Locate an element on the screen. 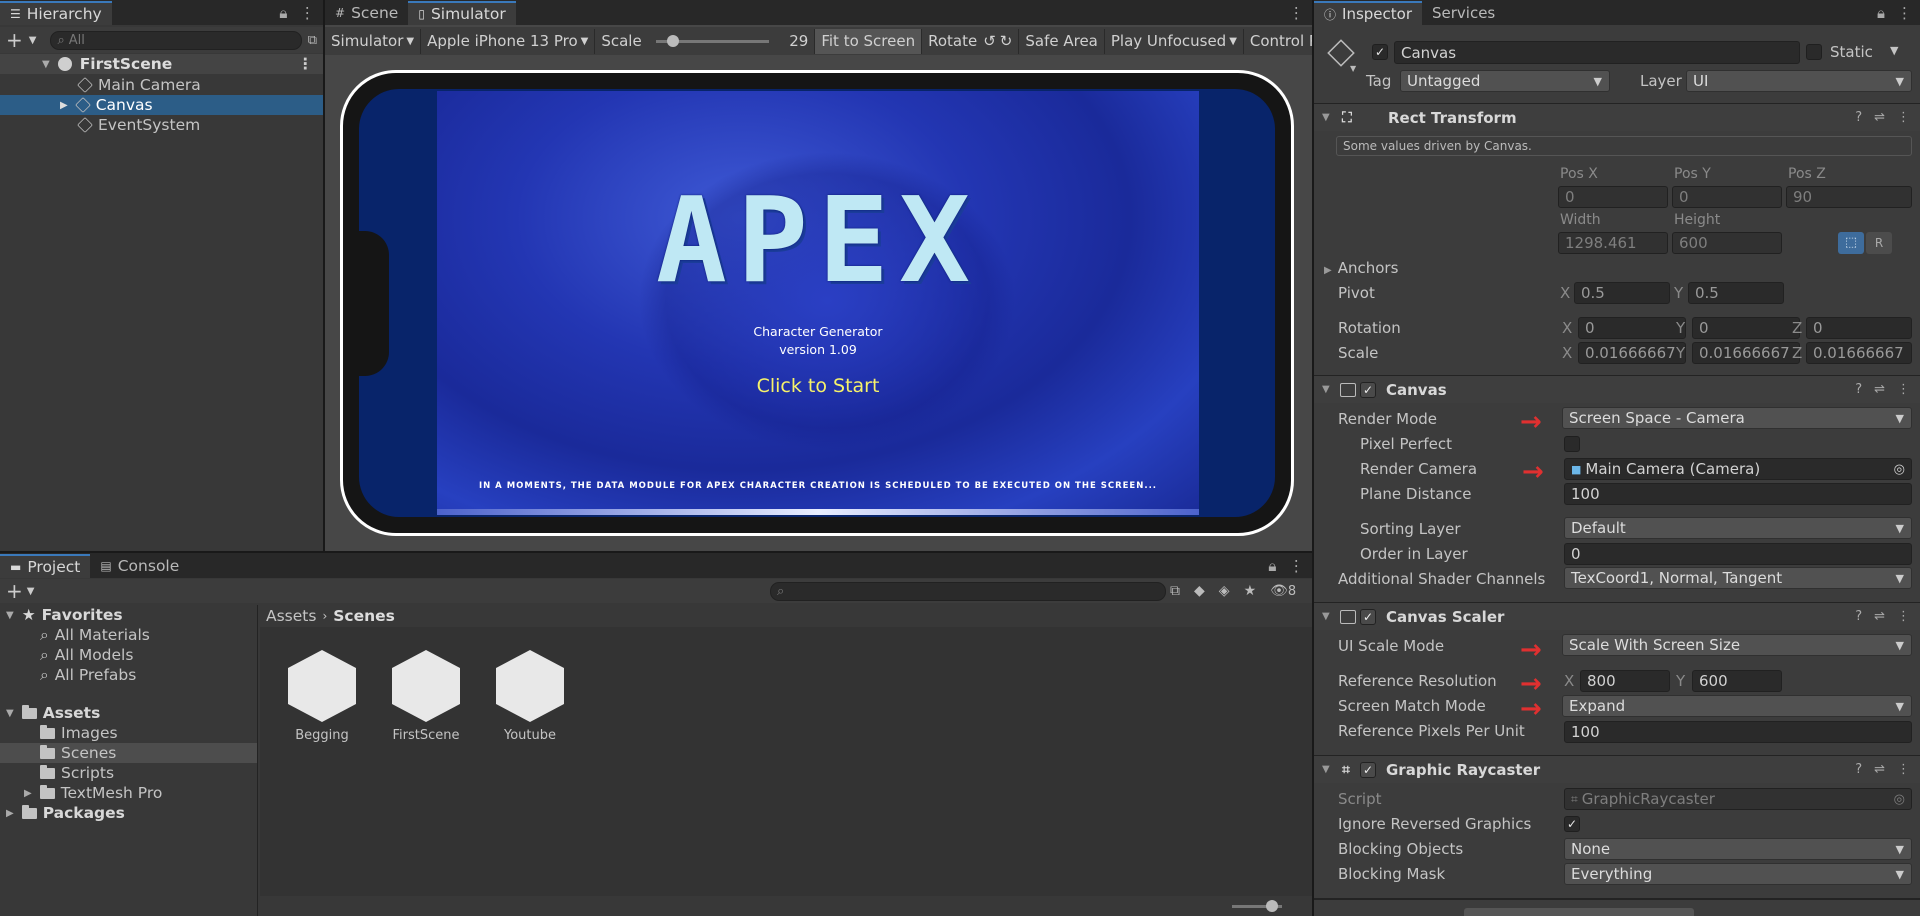 The image size is (1920, 916). folder-item-selected: Scenes is located at coordinates (128, 753).